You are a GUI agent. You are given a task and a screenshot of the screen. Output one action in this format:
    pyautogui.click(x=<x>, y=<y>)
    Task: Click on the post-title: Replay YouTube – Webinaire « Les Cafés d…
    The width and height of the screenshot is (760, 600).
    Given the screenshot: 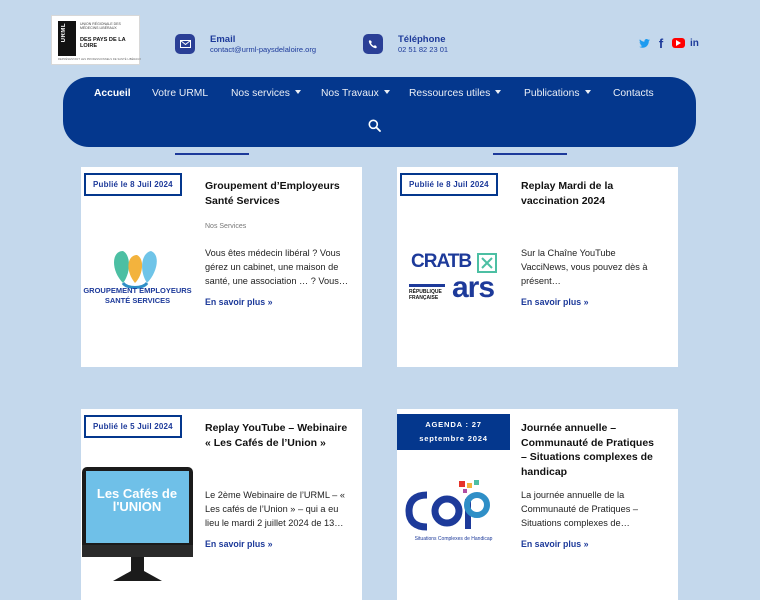 What is the action you would take?
    pyautogui.click(x=279, y=435)
    